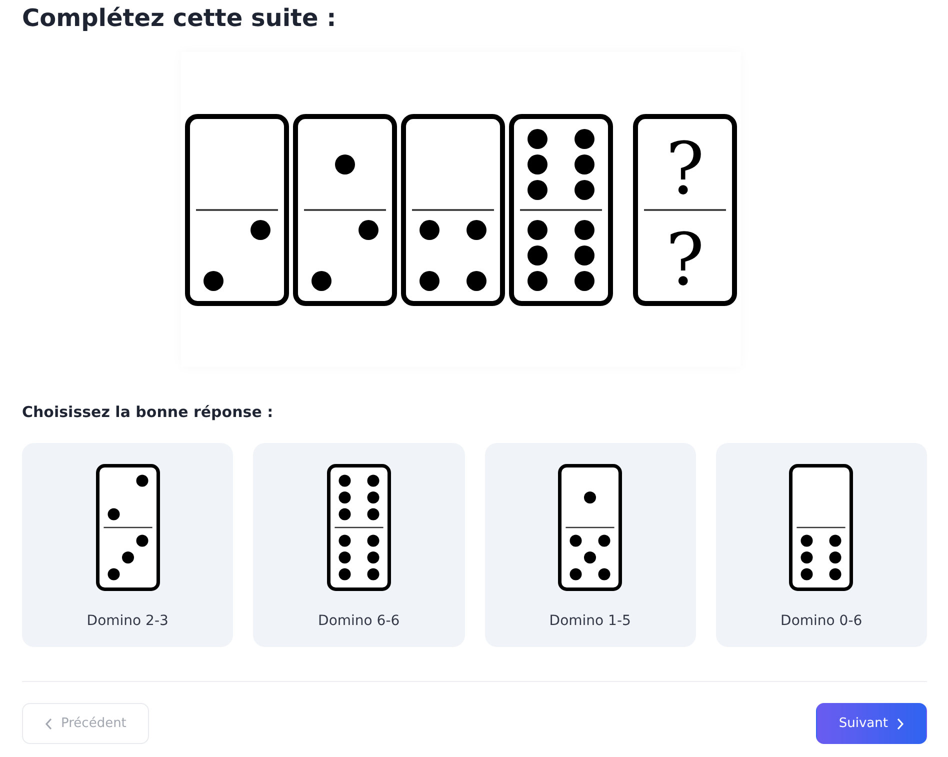 Image resolution: width=948 pixels, height=757 pixels. Describe the element at coordinates (128, 545) in the screenshot. I see `answer-option: Domino 2-3` at that location.